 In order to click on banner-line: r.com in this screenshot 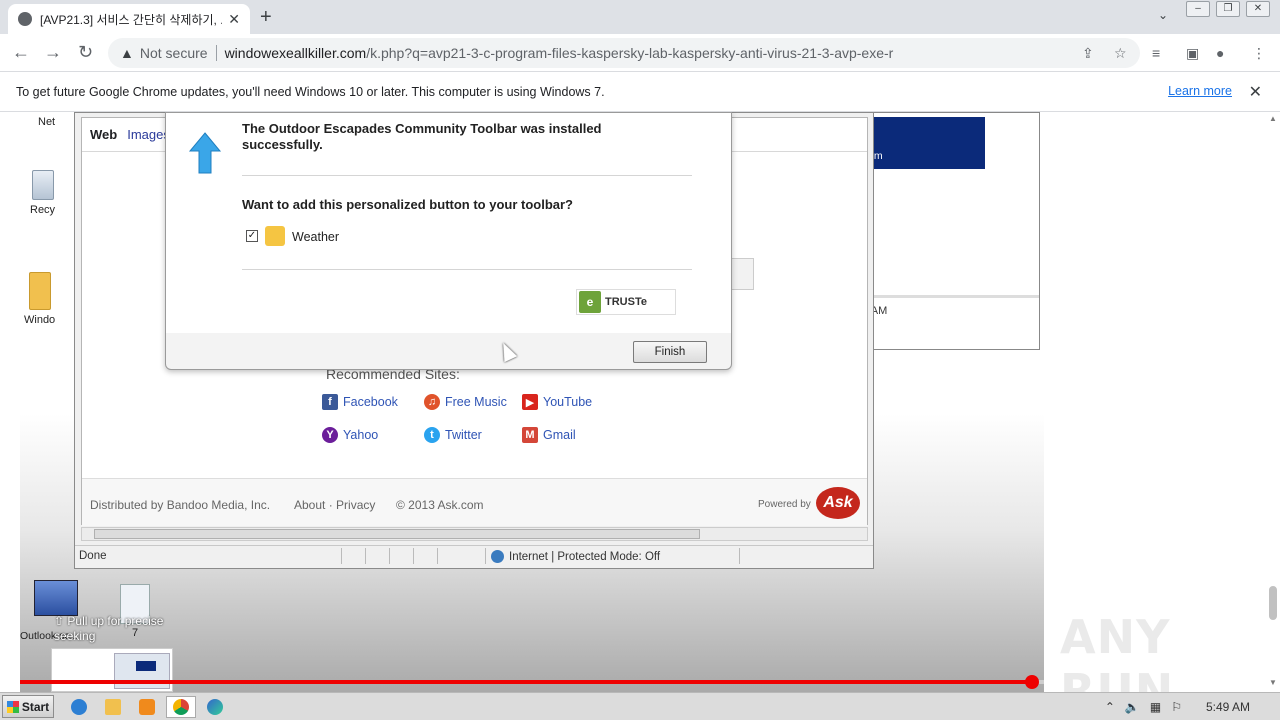, I will do `click(919, 156)`.